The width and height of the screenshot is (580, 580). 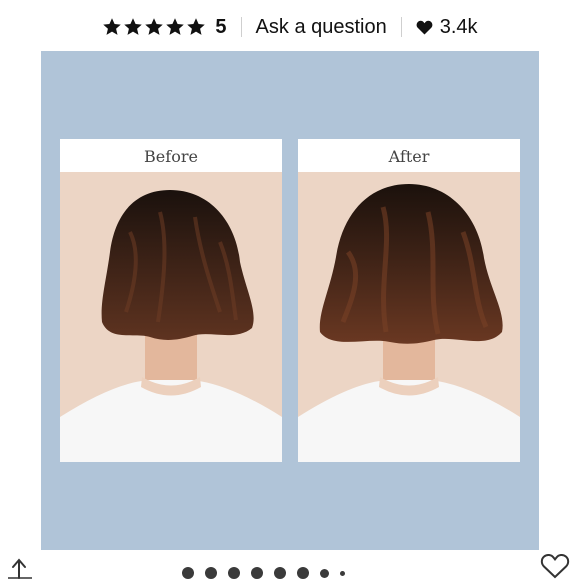 I want to click on before-label: Before, so click(x=171, y=156).